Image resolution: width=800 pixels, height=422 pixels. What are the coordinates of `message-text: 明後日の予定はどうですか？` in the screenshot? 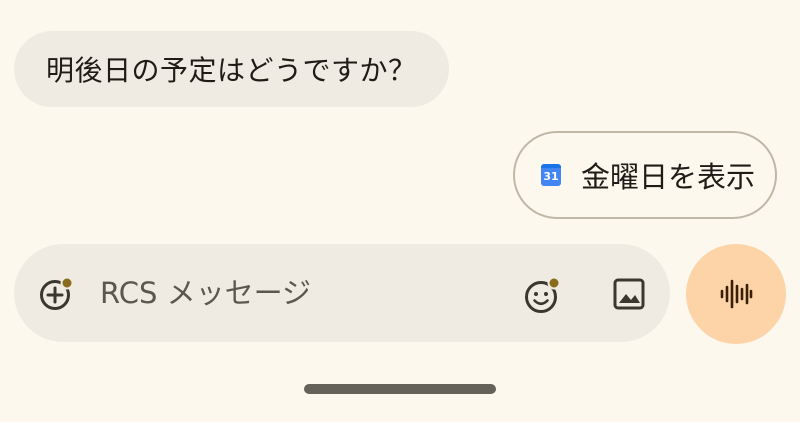 It's located at (231, 70).